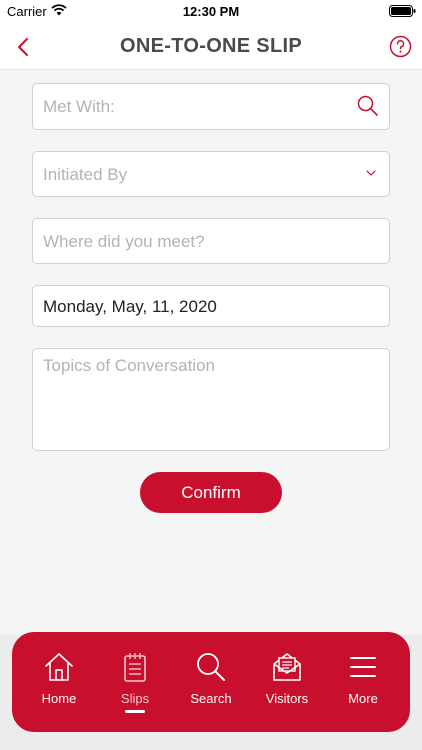  What do you see at coordinates (135, 667) in the screenshot?
I see `slips-icon` at bounding box center [135, 667].